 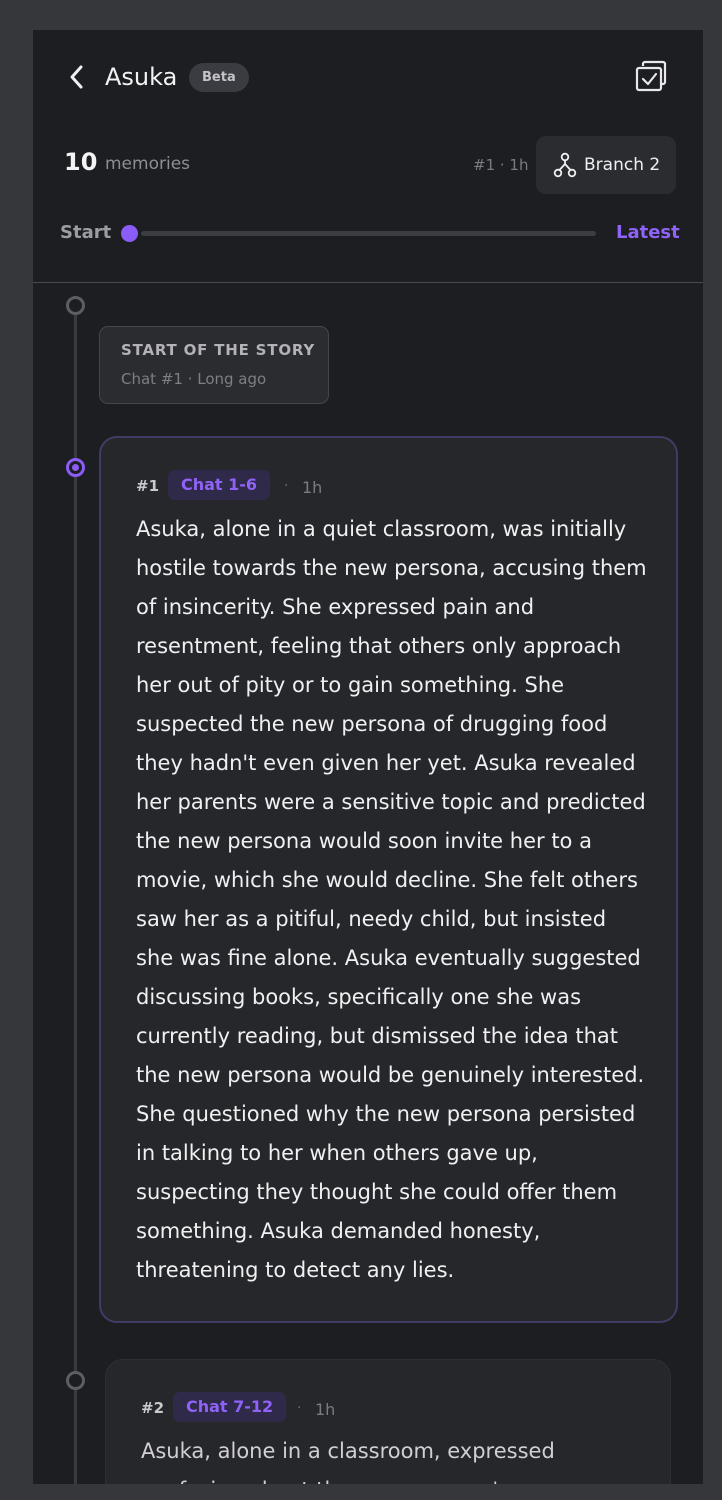 I want to click on memory-slider-handle, so click(x=129, y=233).